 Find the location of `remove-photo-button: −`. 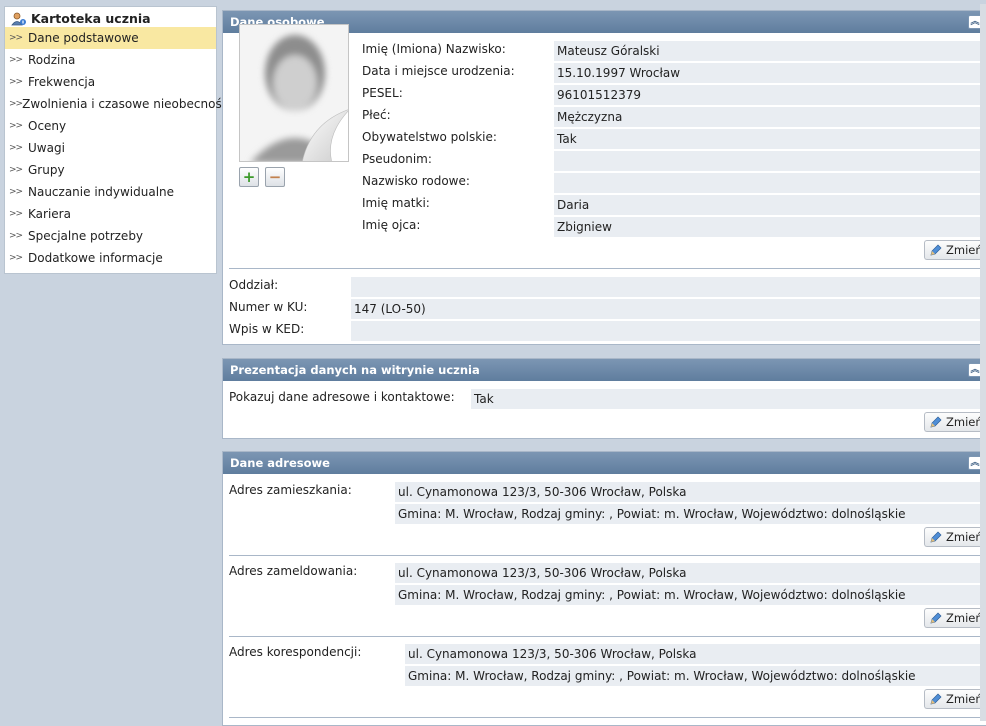

remove-photo-button: − is located at coordinates (275, 177).